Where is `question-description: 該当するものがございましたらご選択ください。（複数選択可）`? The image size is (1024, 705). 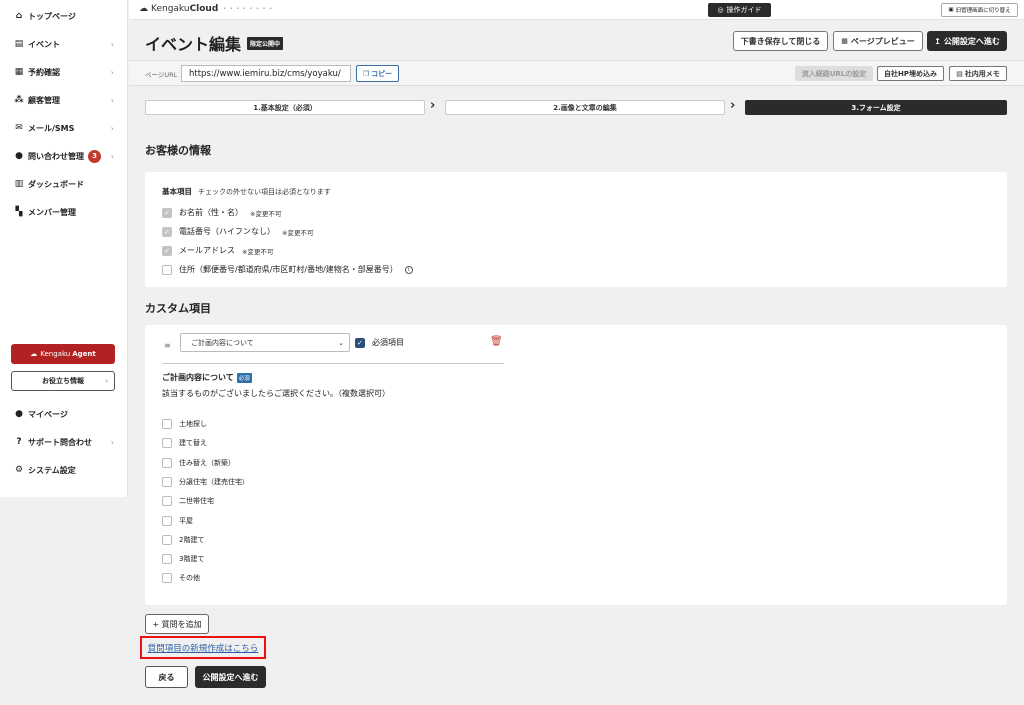
question-description: 該当するものがございましたらご選択ください。（複数選択可） is located at coordinates (276, 393).